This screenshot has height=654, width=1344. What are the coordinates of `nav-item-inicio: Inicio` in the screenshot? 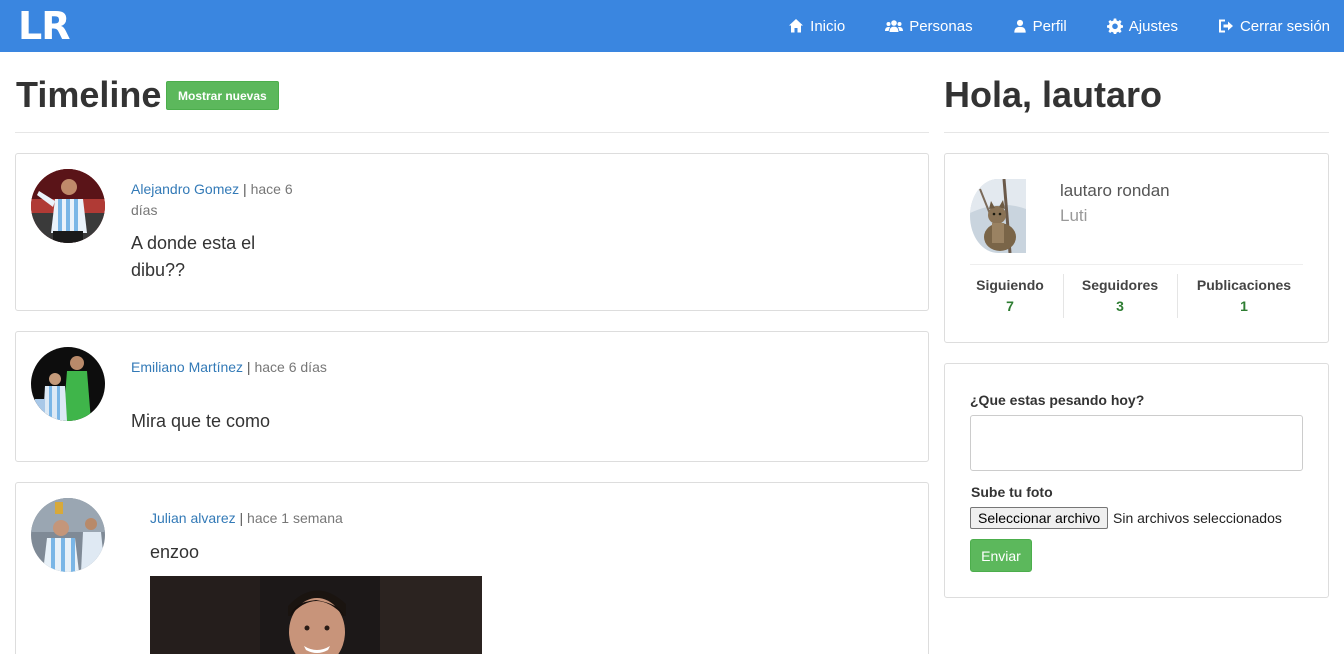 It's located at (816, 26).